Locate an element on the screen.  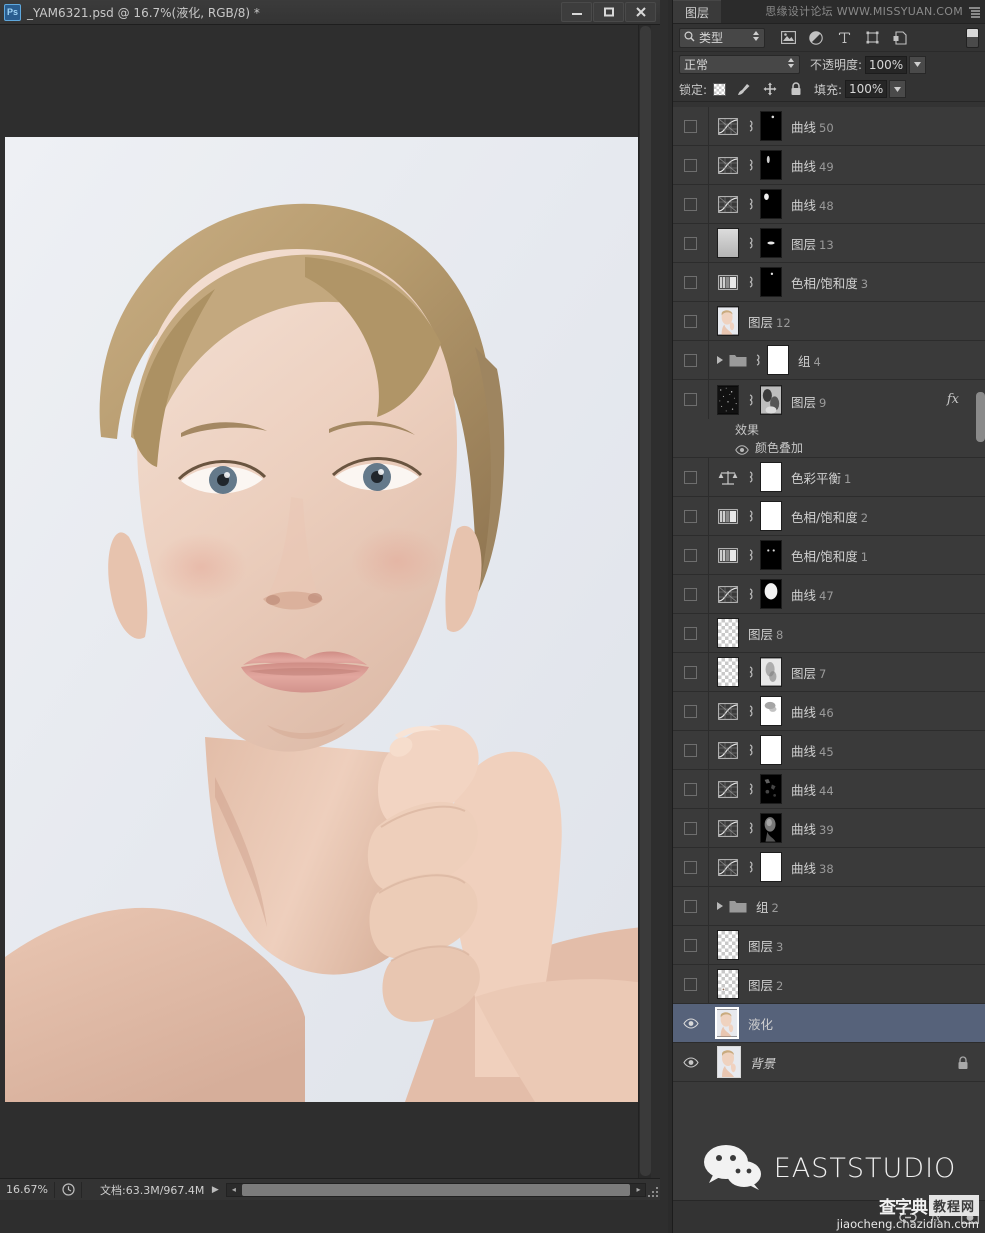
layer-name: 图层 7 is located at coordinates (808, 672).